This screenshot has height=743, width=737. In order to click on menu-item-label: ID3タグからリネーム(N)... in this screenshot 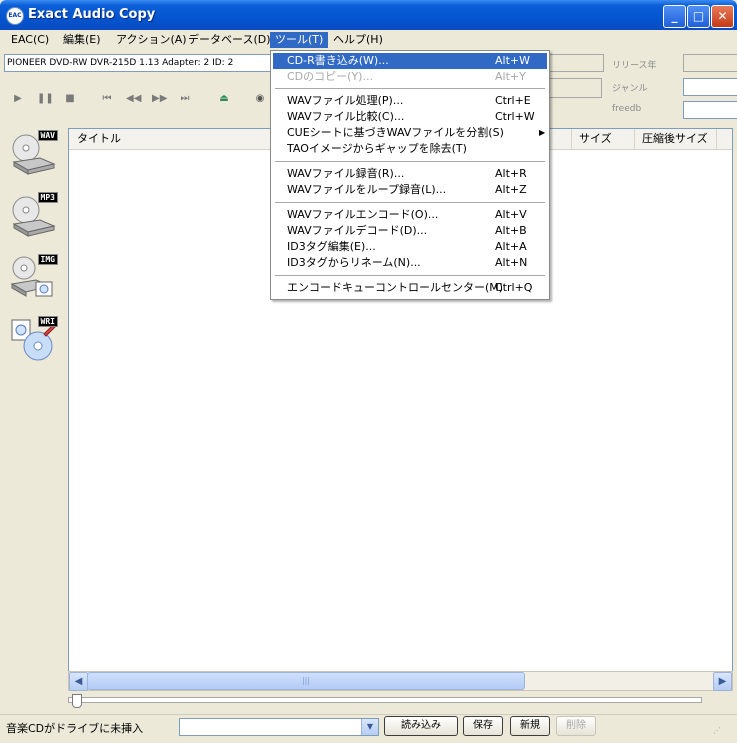, I will do `click(354, 262)`.